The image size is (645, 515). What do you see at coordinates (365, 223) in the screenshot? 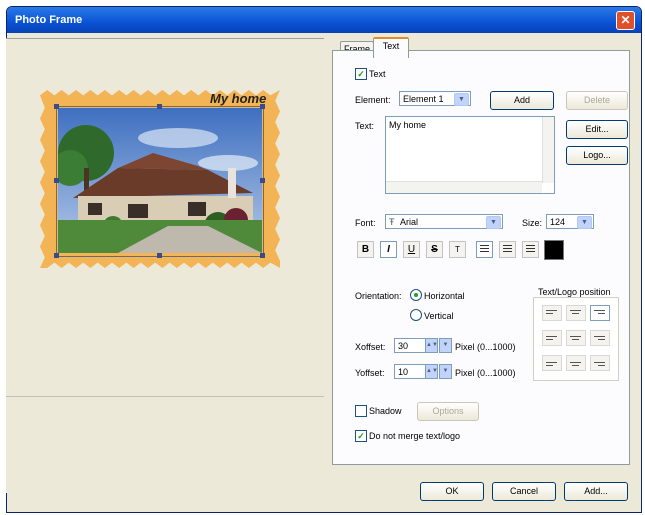
I see `font-label: Font:` at bounding box center [365, 223].